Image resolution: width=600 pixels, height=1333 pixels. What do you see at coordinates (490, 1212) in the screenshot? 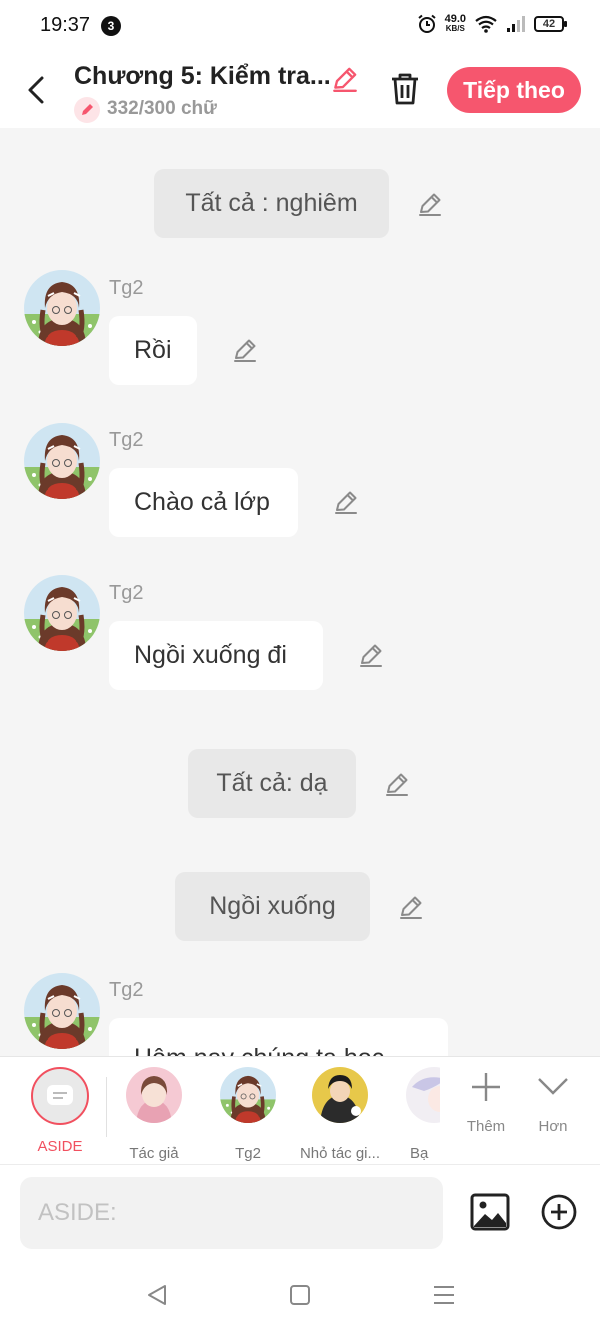
I see `image-icon` at bounding box center [490, 1212].